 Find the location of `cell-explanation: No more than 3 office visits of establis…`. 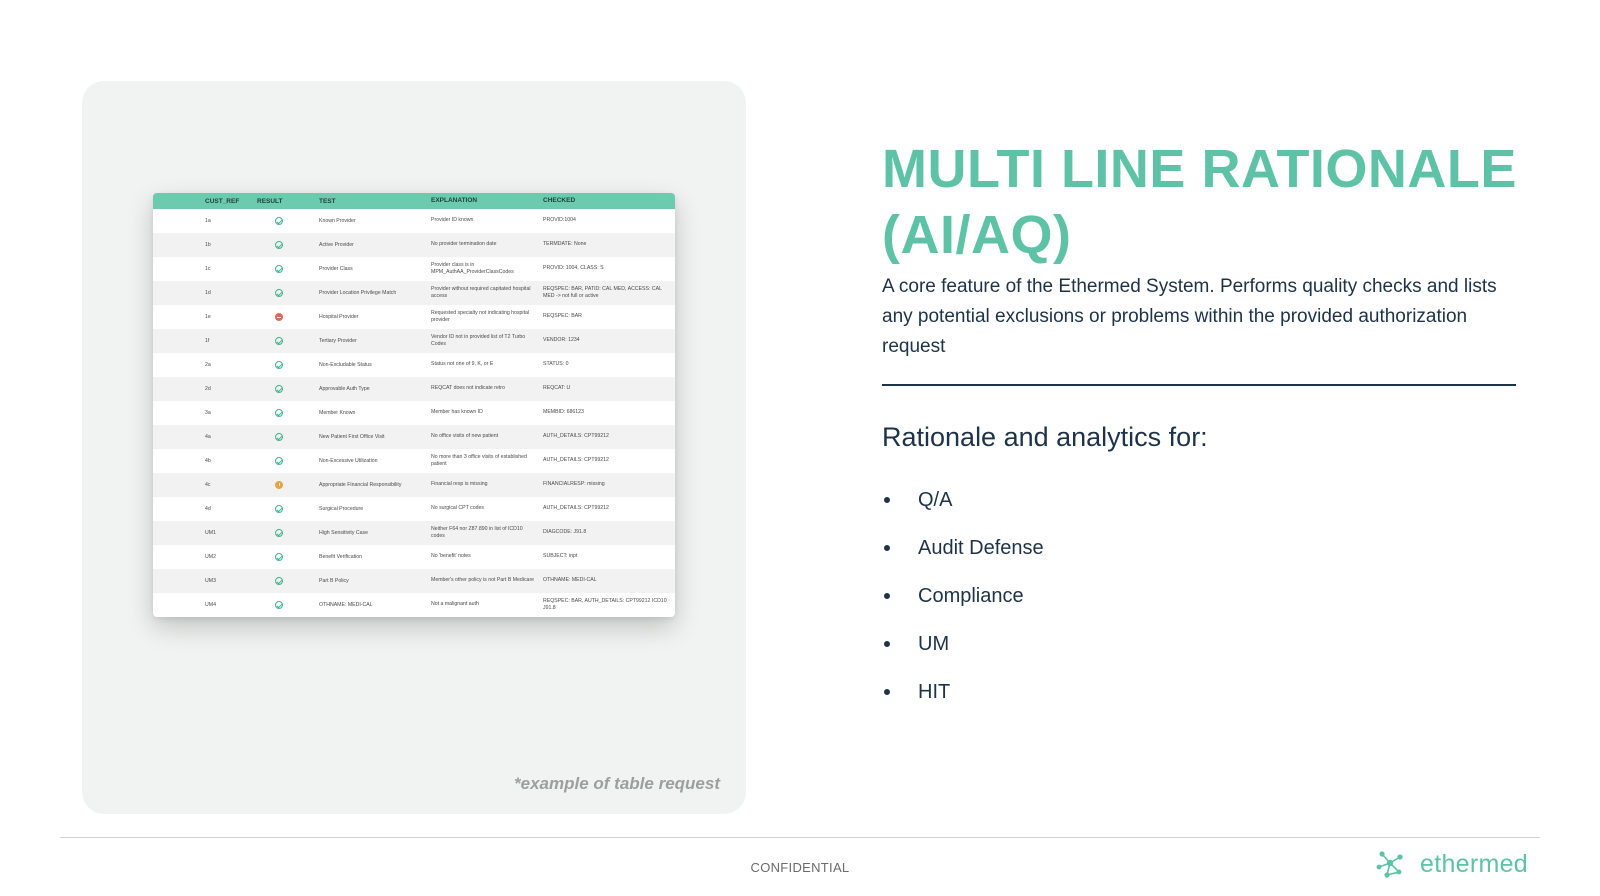

cell-explanation: No more than 3 office visits of establis… is located at coordinates (479, 460).